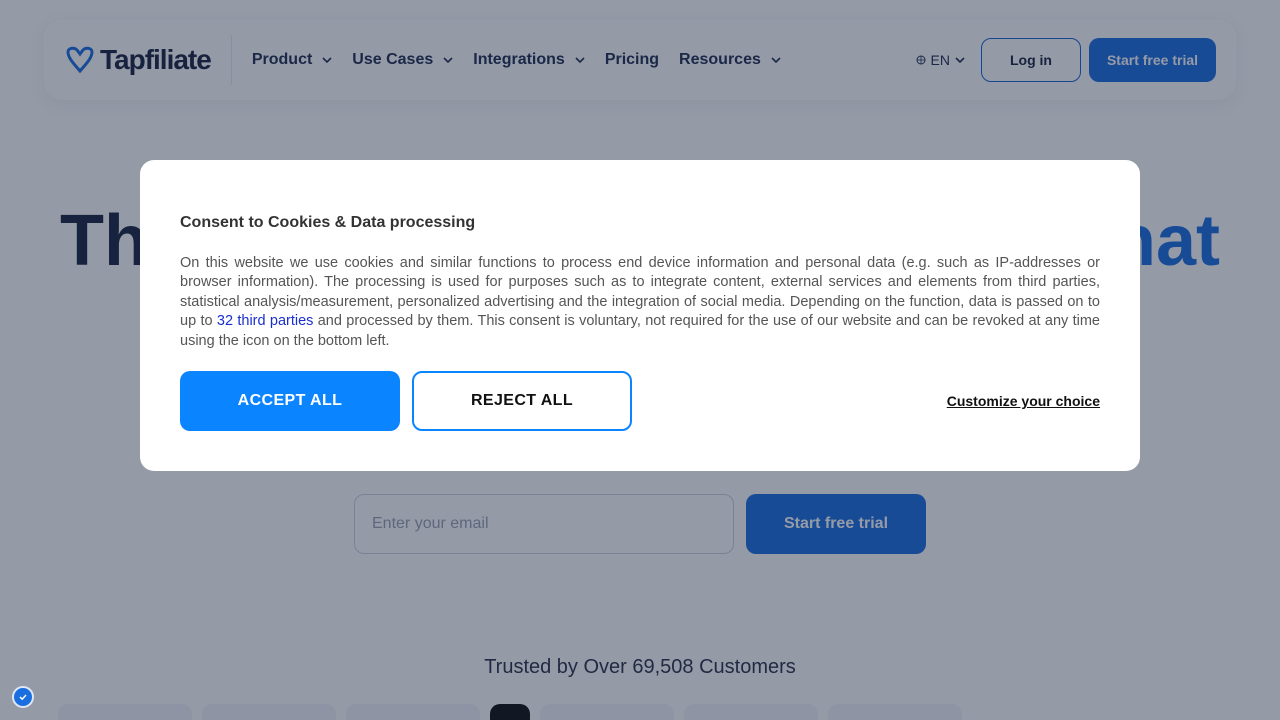 Image resolution: width=1280 pixels, height=720 pixels. I want to click on consent-title: Consent to Cookies & Data processing, so click(328, 222).